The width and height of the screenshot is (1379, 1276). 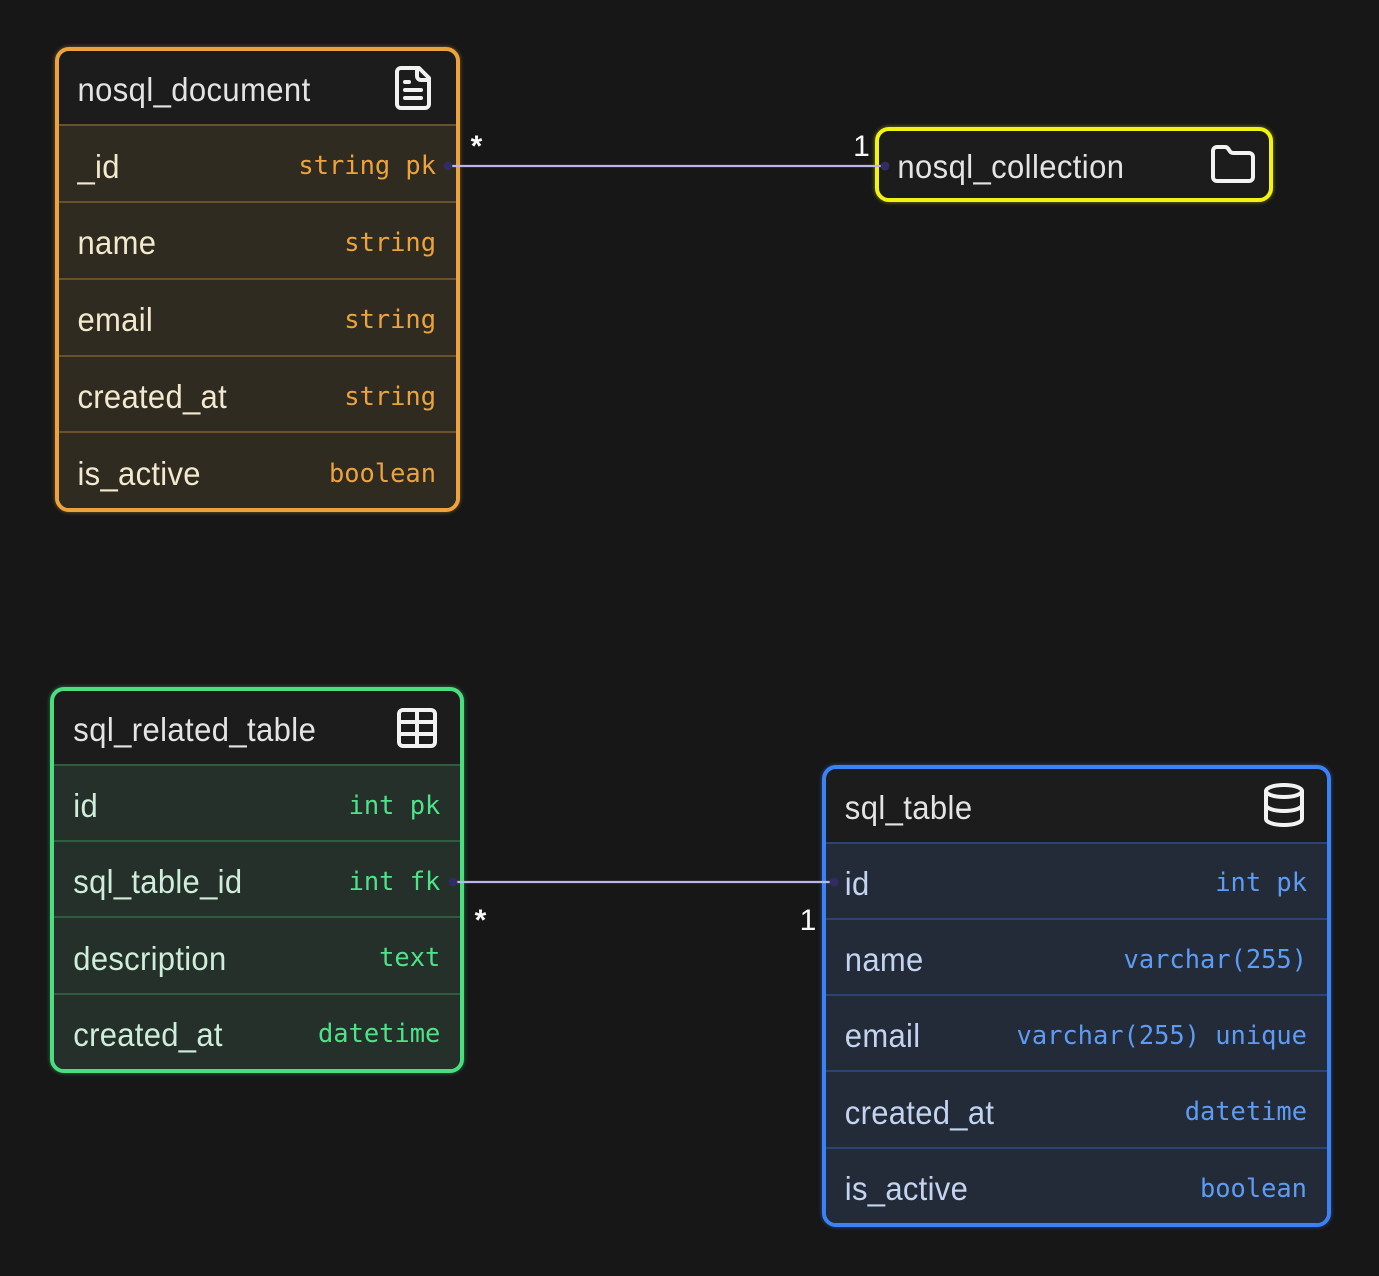 I want to click on table-title: nosql_document, so click(x=194, y=89).